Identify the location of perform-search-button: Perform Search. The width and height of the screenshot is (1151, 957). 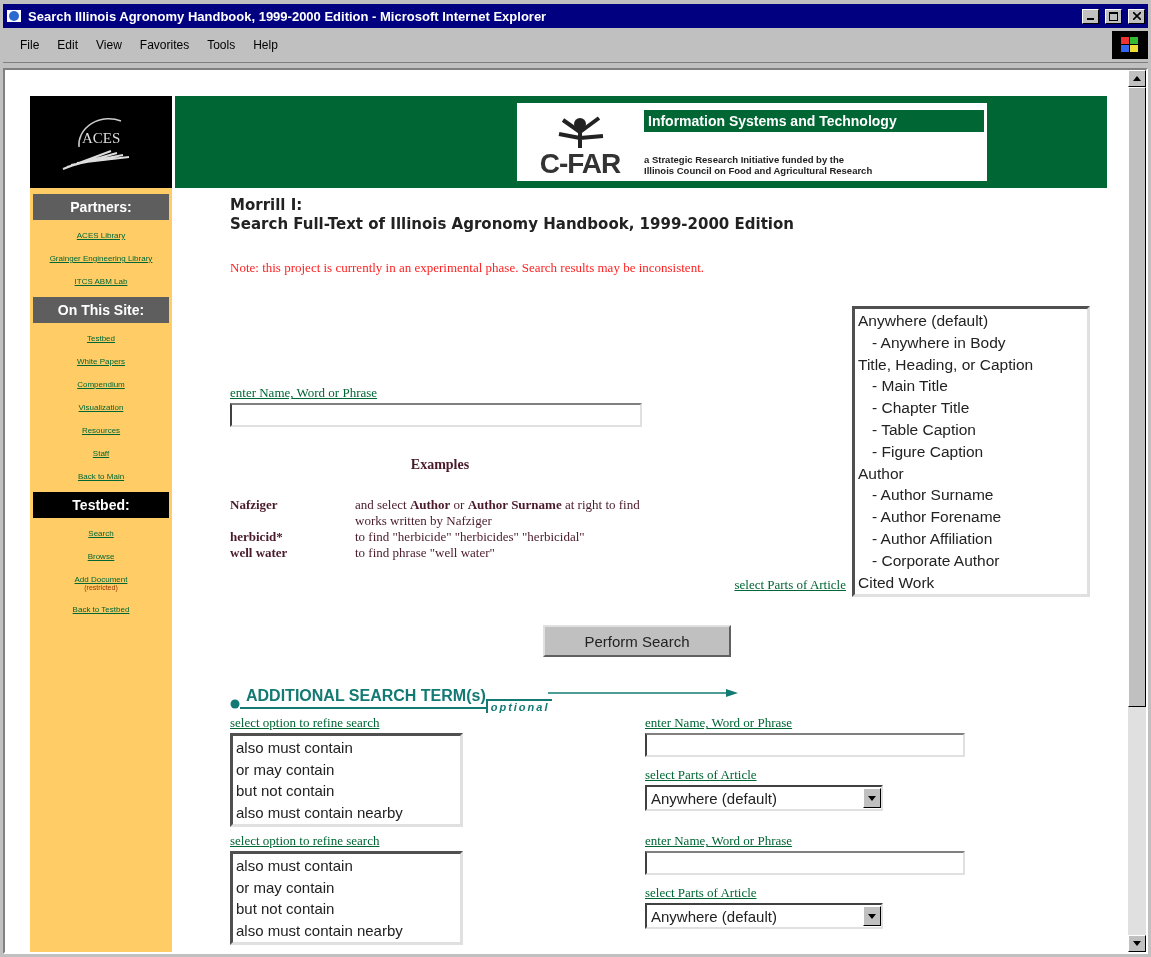
(637, 641).